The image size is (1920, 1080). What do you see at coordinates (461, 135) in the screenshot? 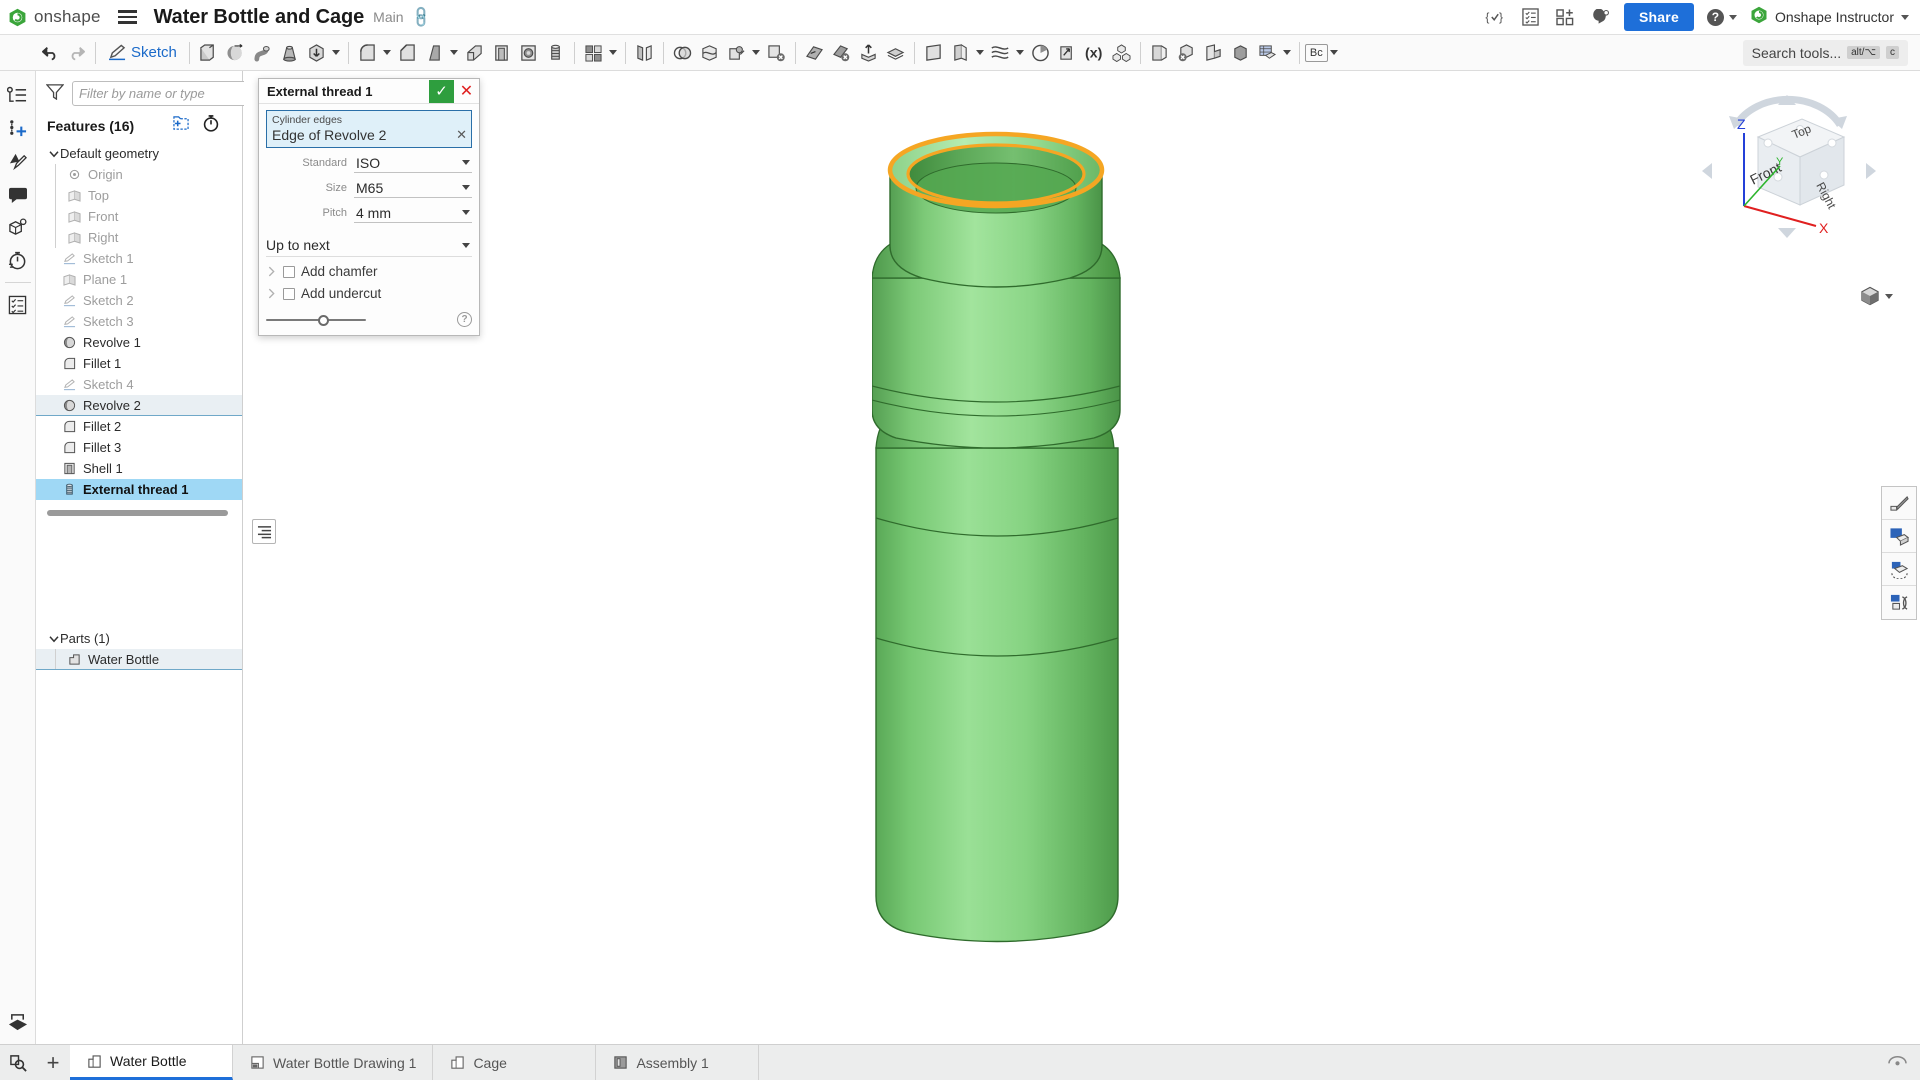
I see `clear-selection-icon: ✕` at bounding box center [461, 135].